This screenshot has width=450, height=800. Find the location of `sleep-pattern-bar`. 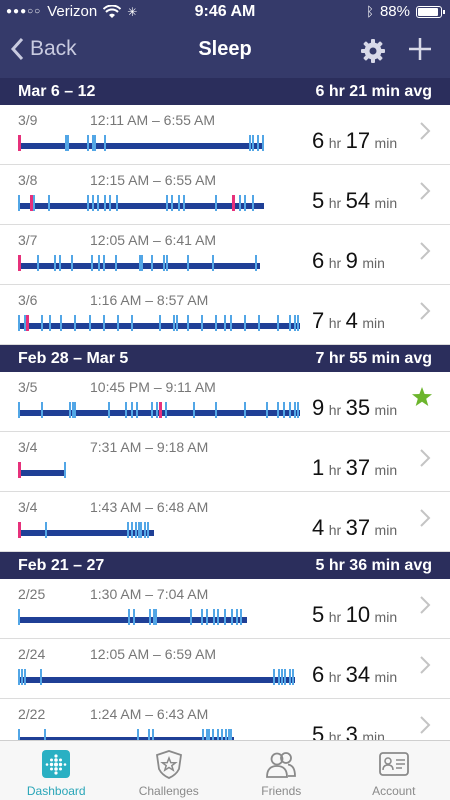

sleep-pattern-bar is located at coordinates (139, 263).